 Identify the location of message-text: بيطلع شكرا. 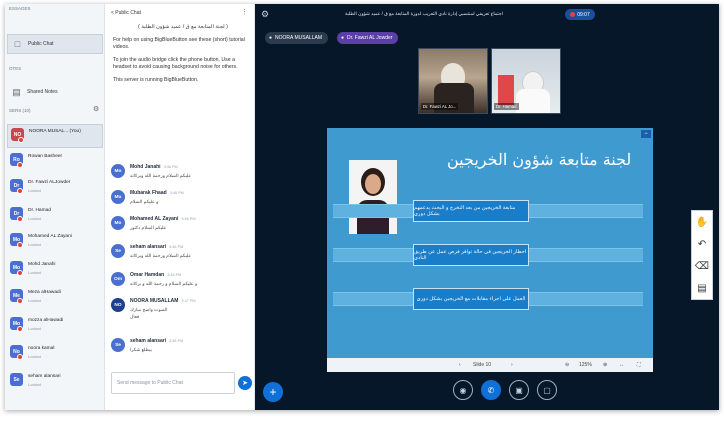
(141, 349).